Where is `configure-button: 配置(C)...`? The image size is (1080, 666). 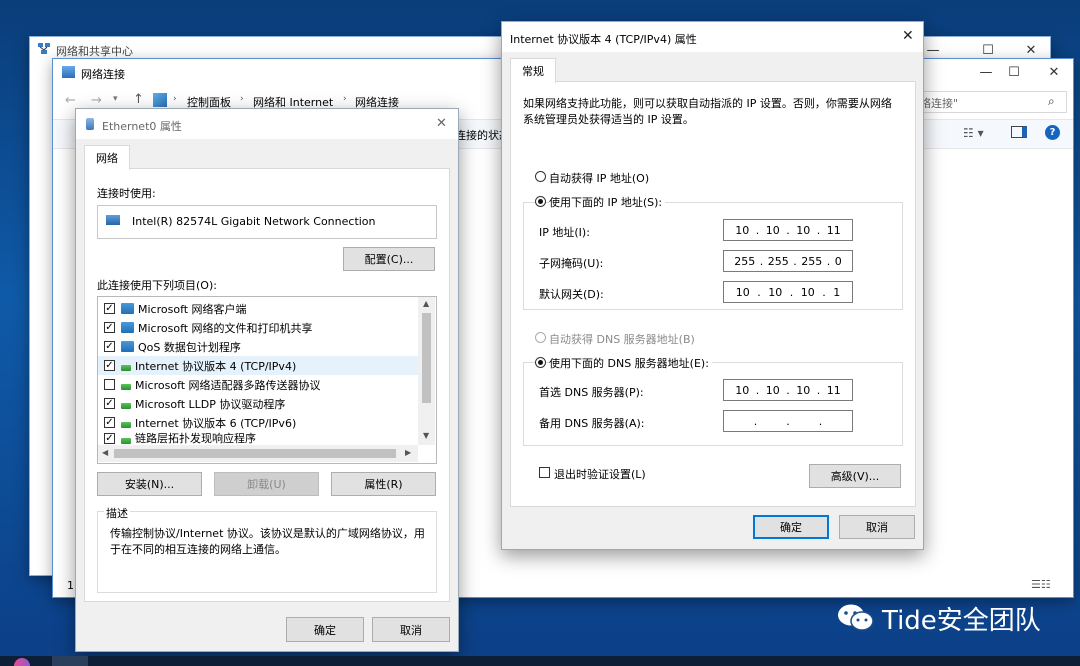
configure-button: 配置(C)... is located at coordinates (389, 259).